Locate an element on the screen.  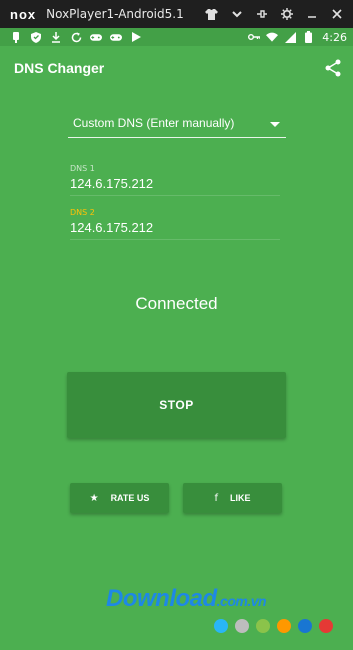
download-icon is located at coordinates (56, 37).